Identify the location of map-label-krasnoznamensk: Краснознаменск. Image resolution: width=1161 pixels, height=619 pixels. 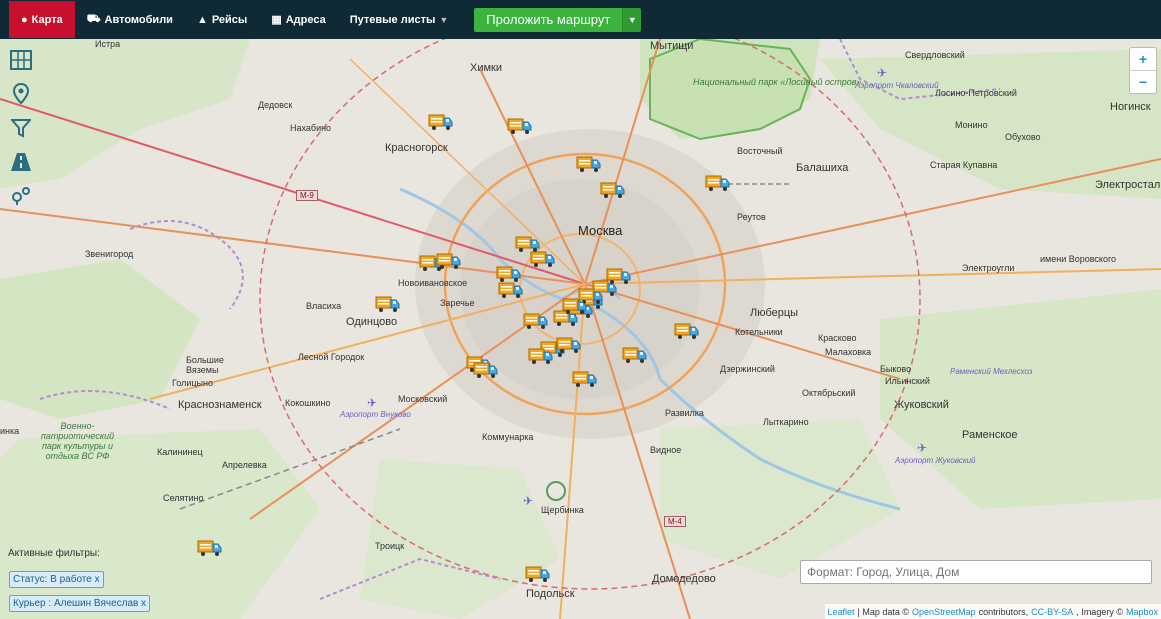
(220, 405).